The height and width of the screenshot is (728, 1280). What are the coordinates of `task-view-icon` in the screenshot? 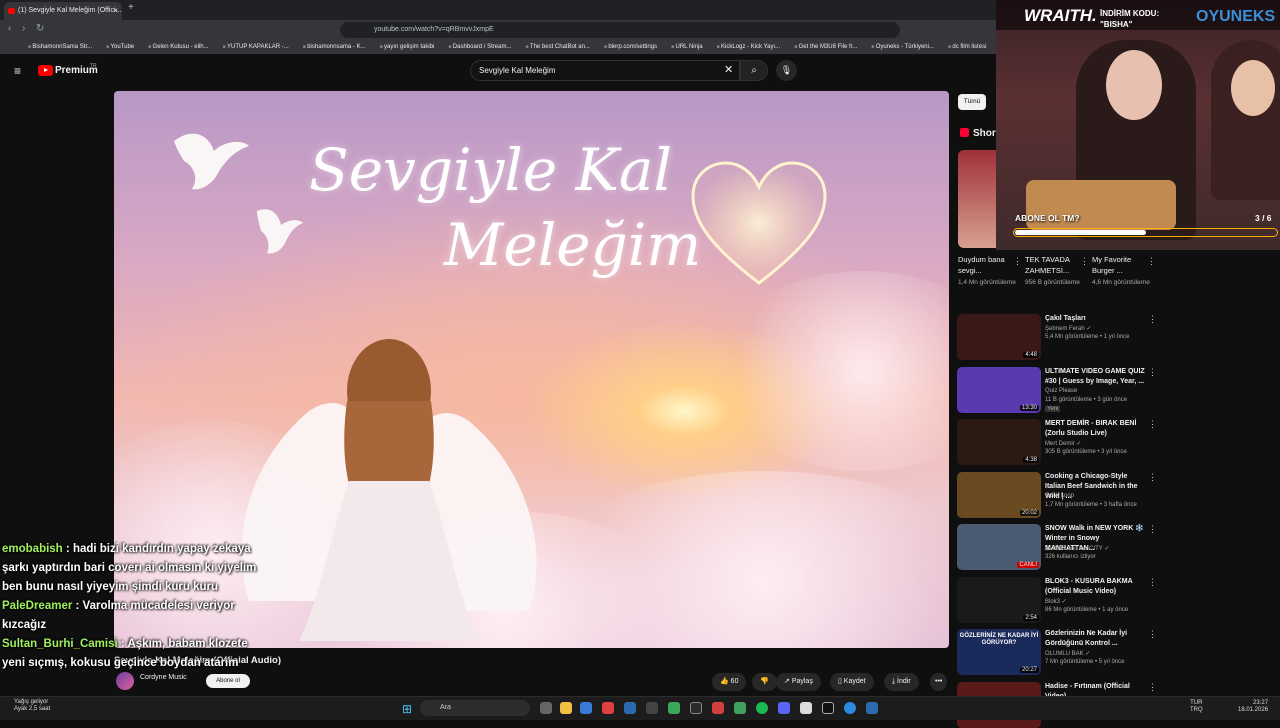 It's located at (546, 708).